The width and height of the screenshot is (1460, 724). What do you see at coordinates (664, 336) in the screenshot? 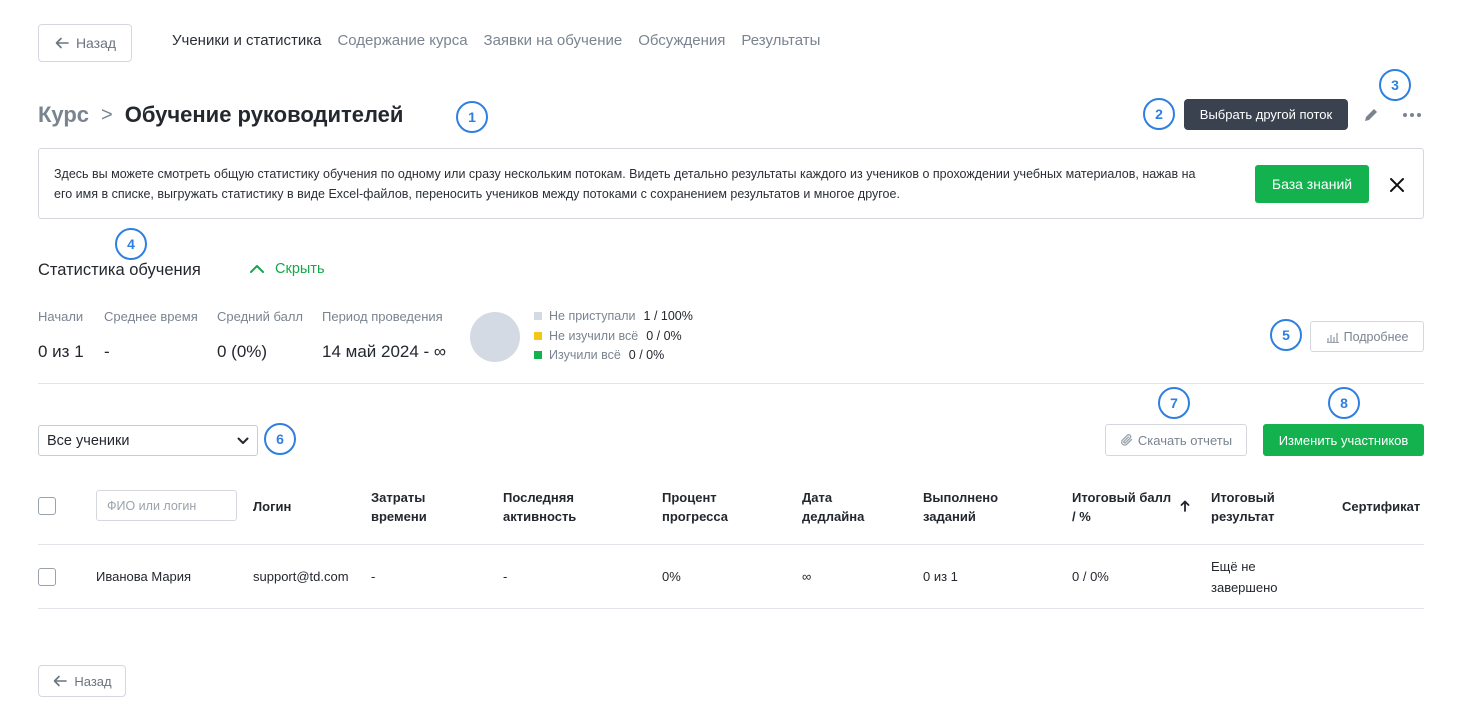
I see `legend-value-not-completed: 0 / 0%` at bounding box center [664, 336].